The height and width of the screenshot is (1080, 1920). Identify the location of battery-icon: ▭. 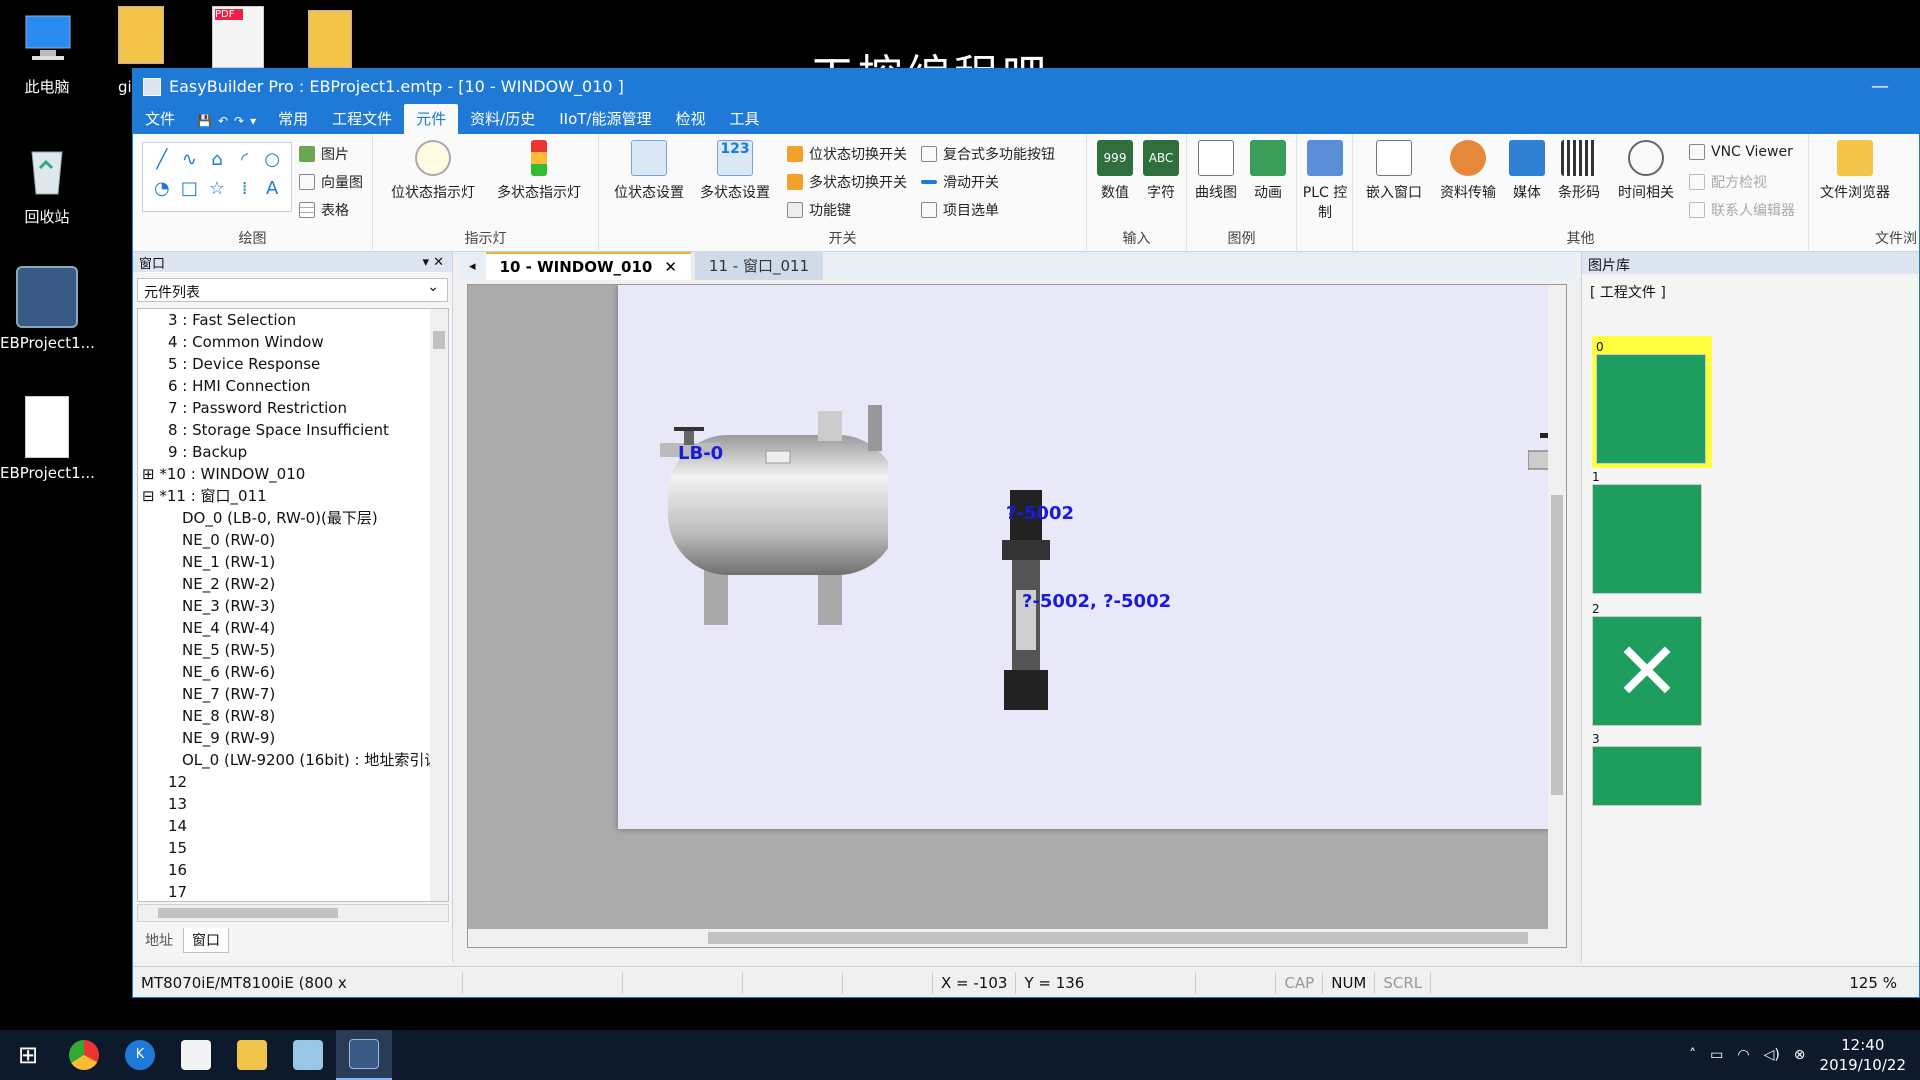
(1716, 1055).